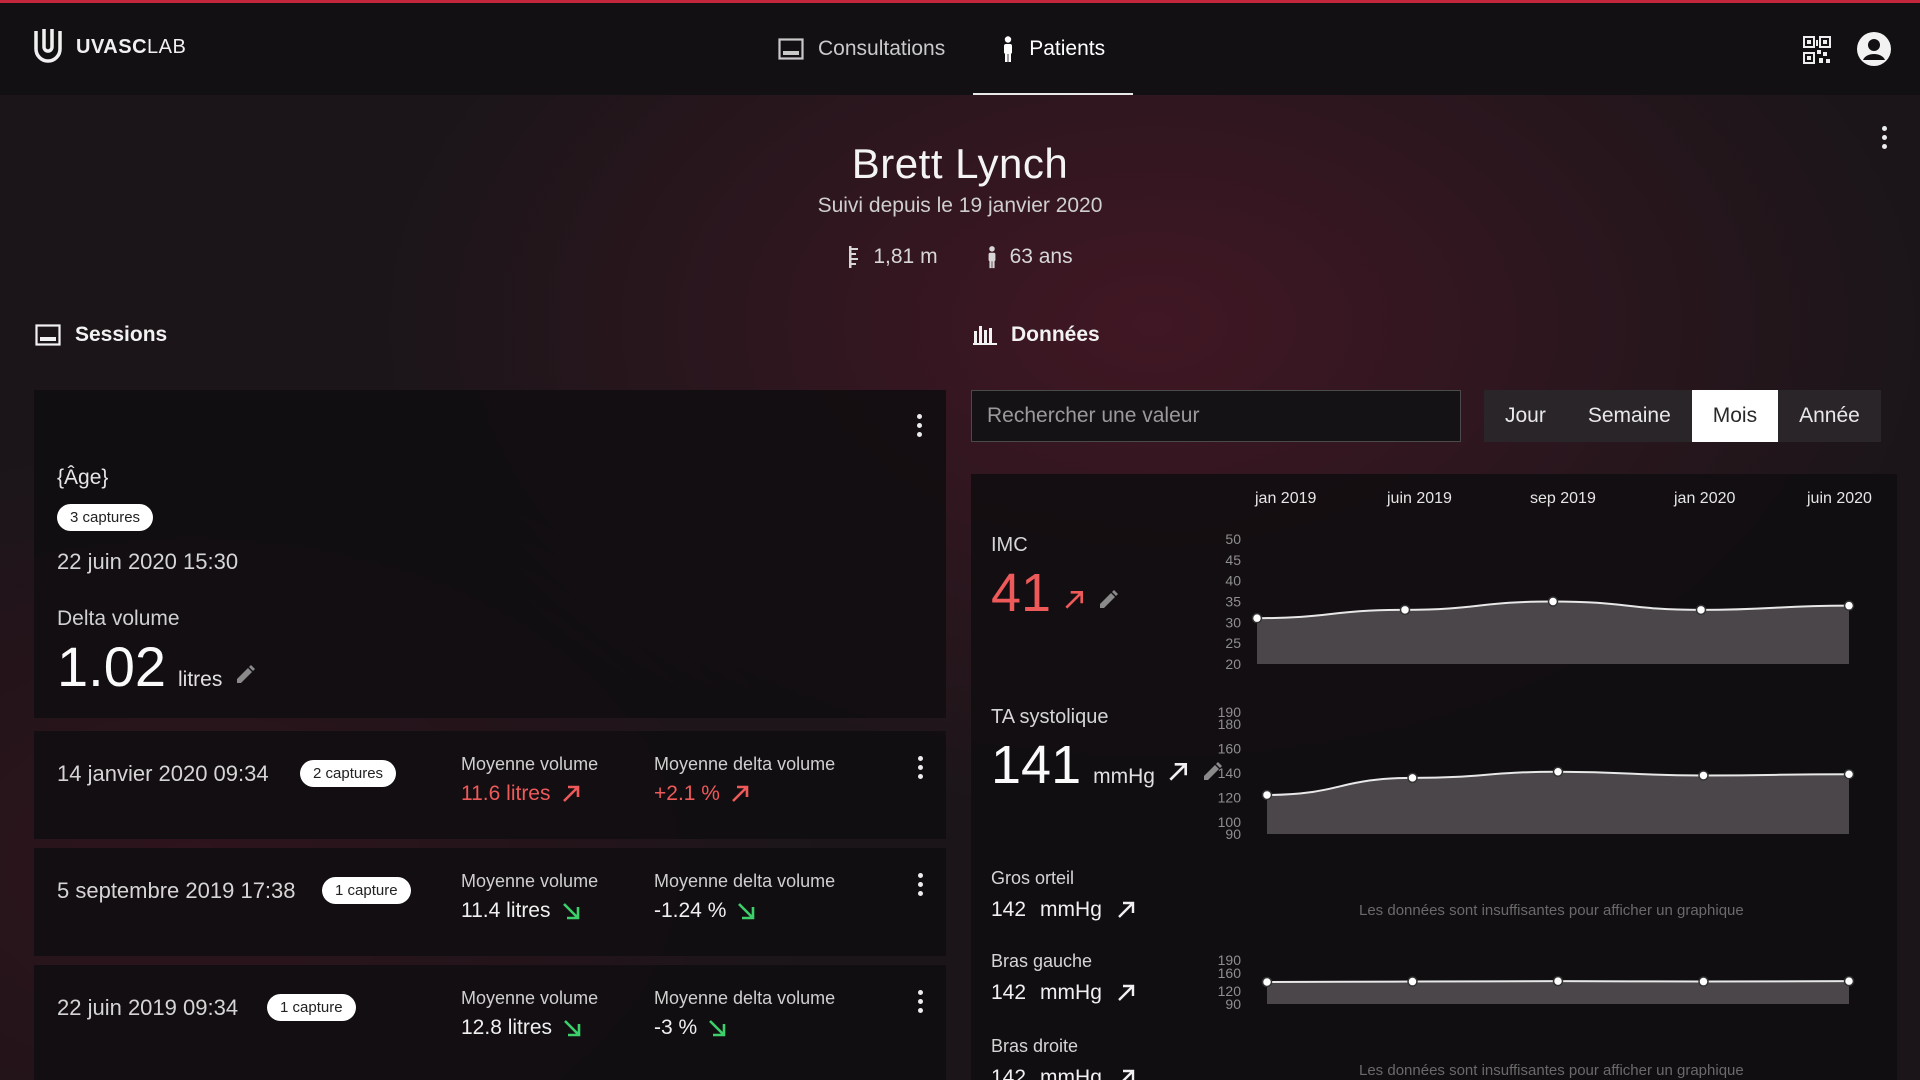 The width and height of the screenshot is (1920, 1080). I want to click on gros-orteil-value: 142 mmHg, so click(1063, 910).